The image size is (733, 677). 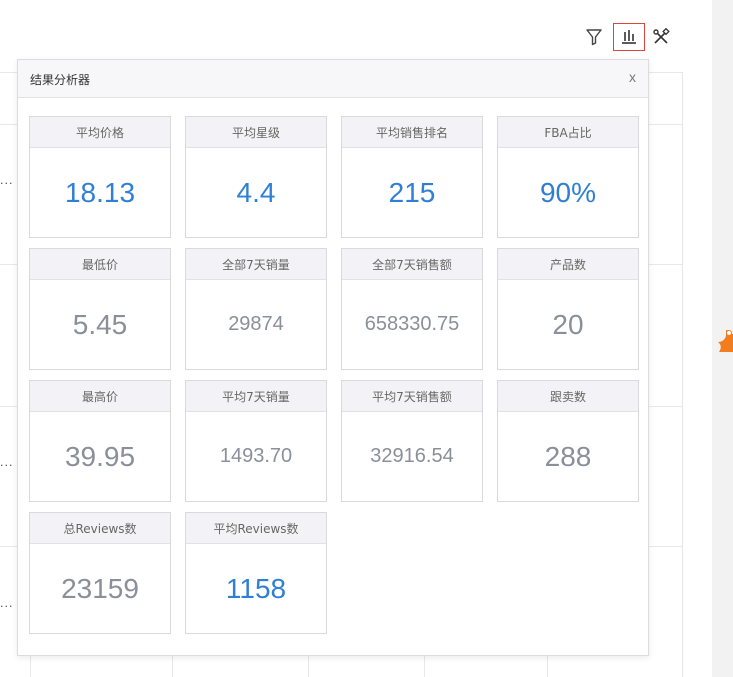 I want to click on stat-card: 平均价格 18.13, so click(x=100, y=177).